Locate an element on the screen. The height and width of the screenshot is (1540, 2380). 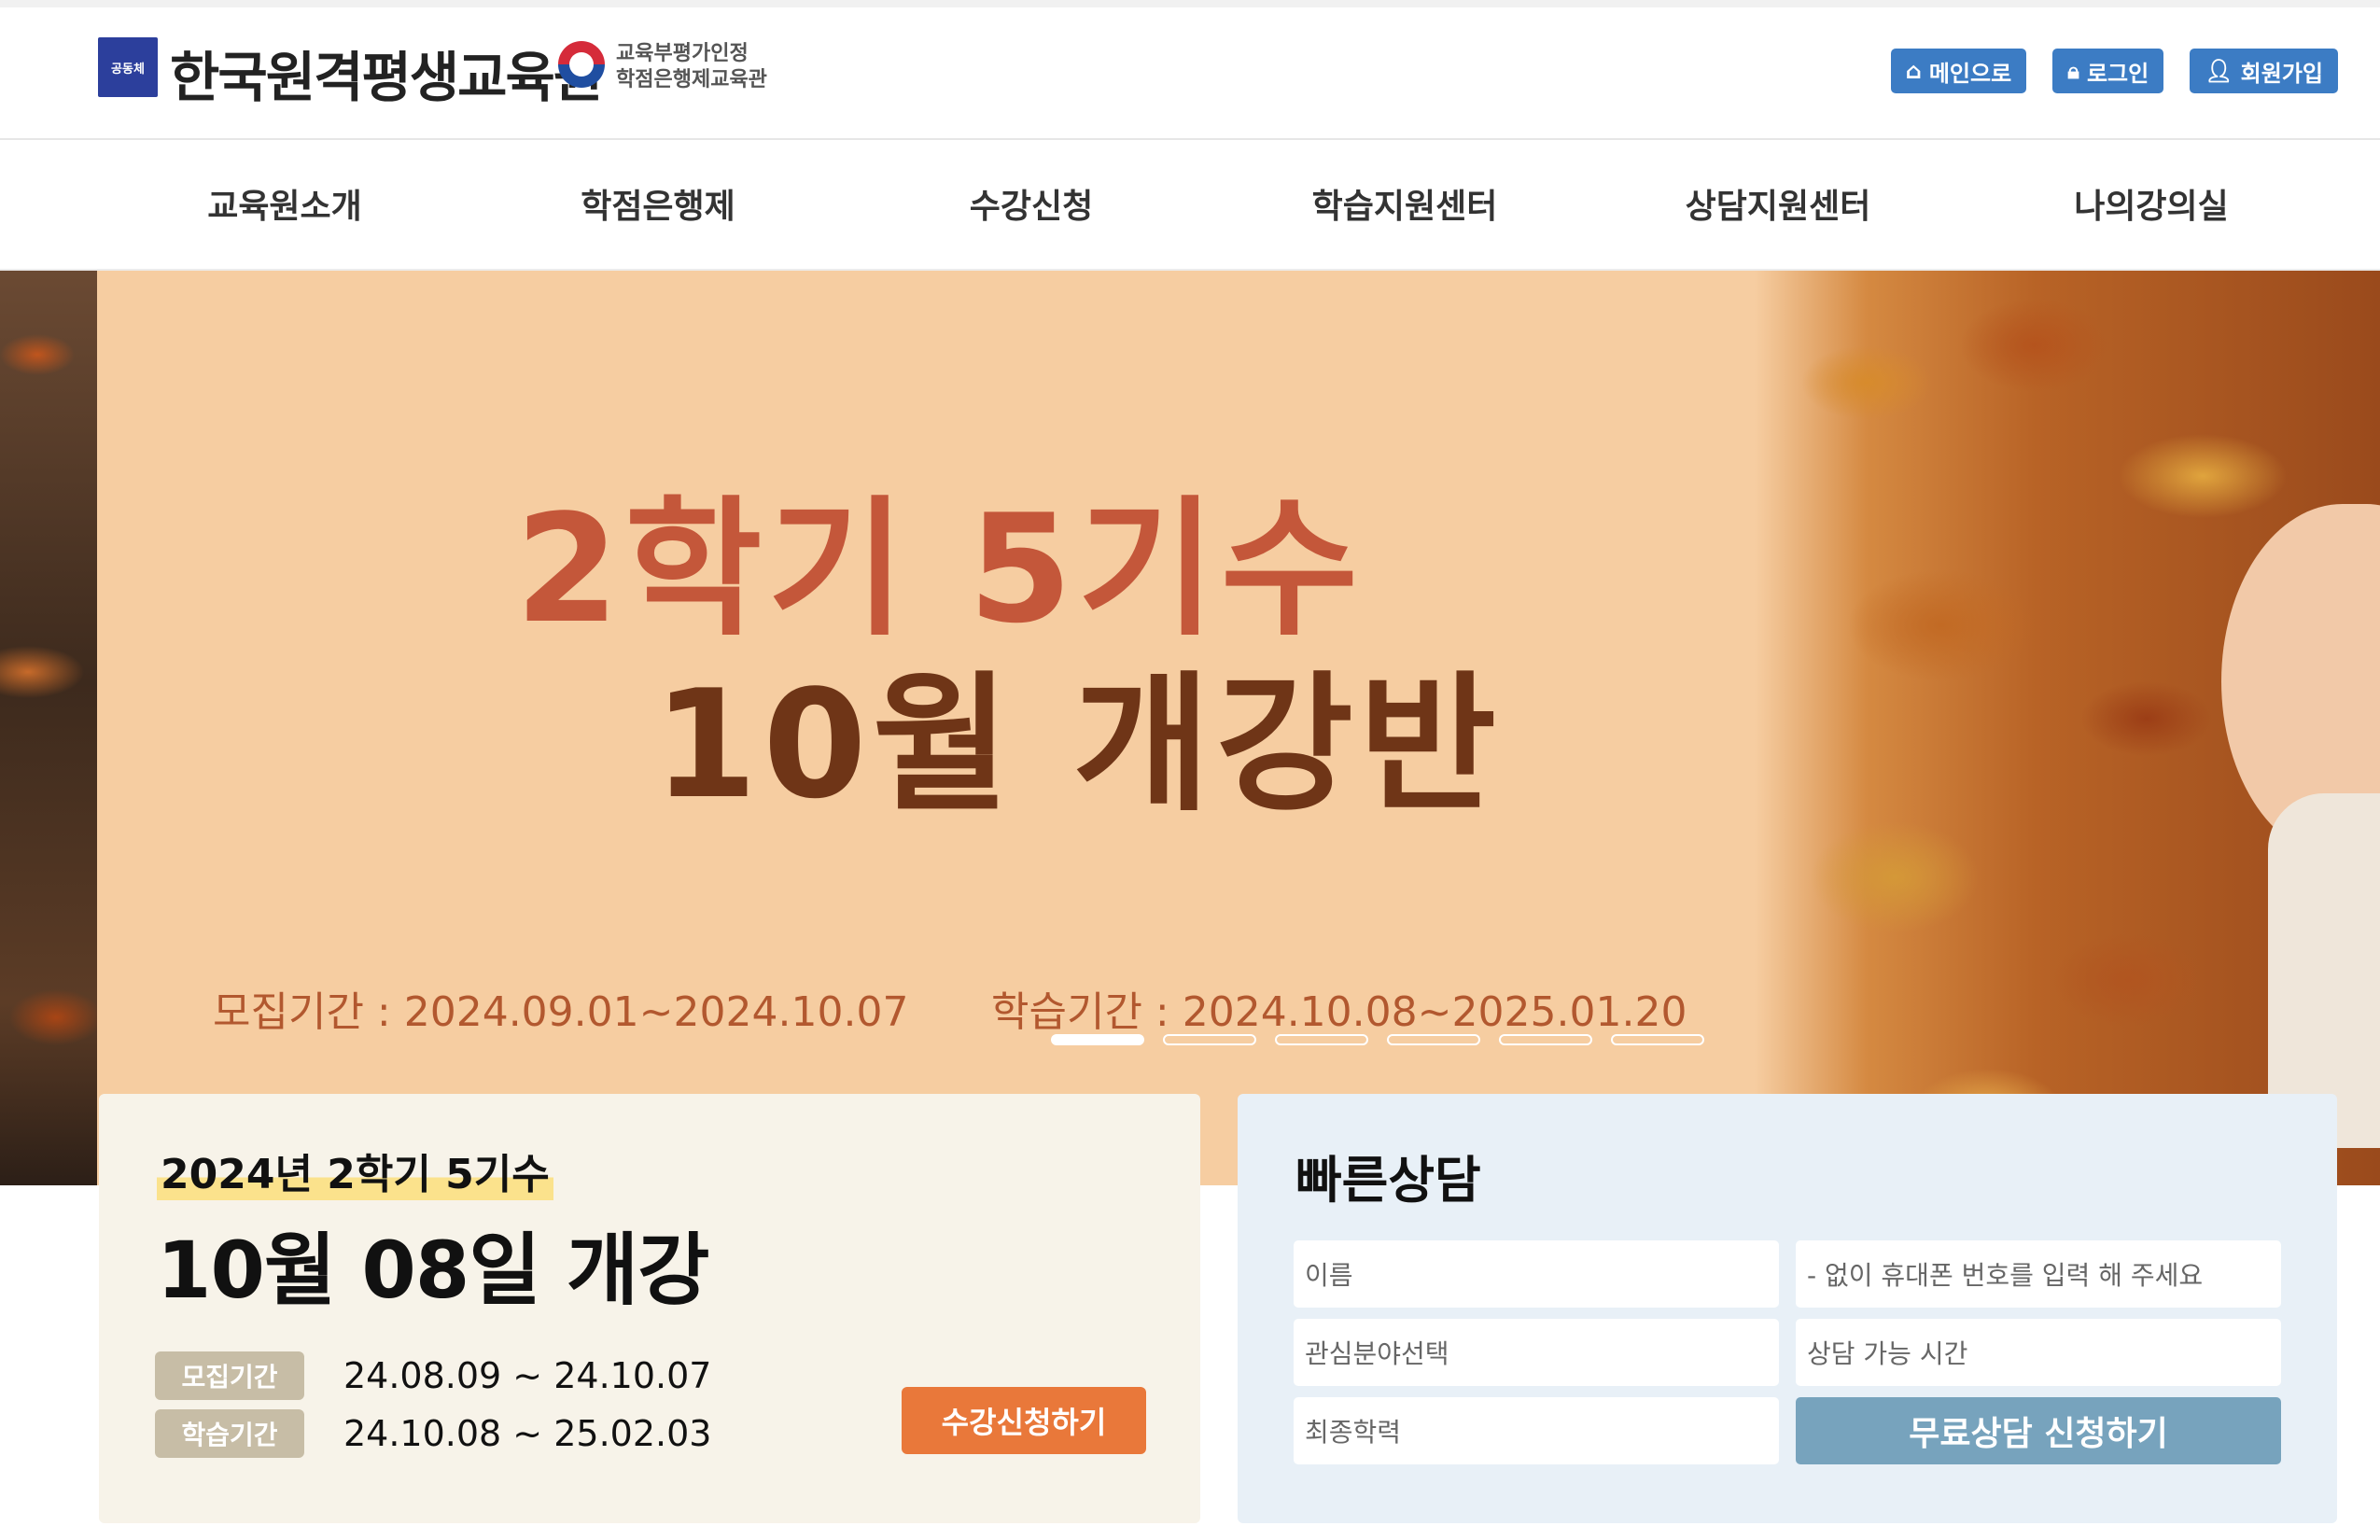
slide-indicators is located at coordinates (1377, 1039).